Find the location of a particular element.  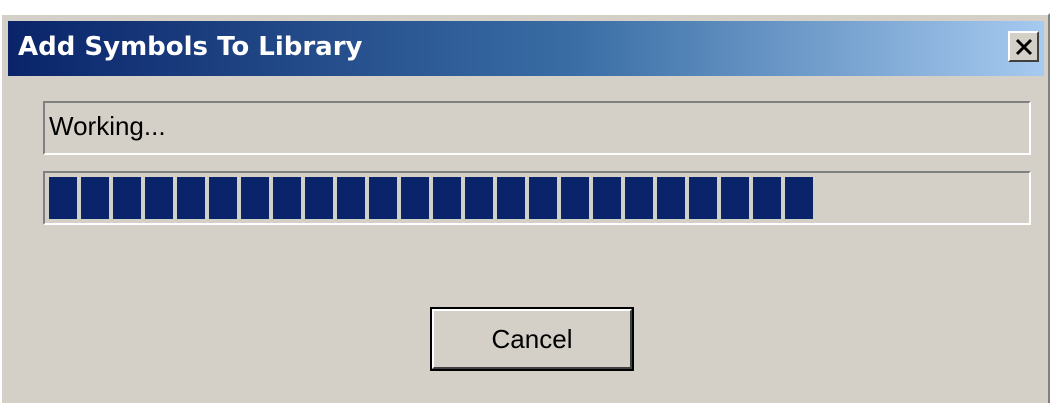

title-bar: Add Symbols To Library is located at coordinates (526, 48).